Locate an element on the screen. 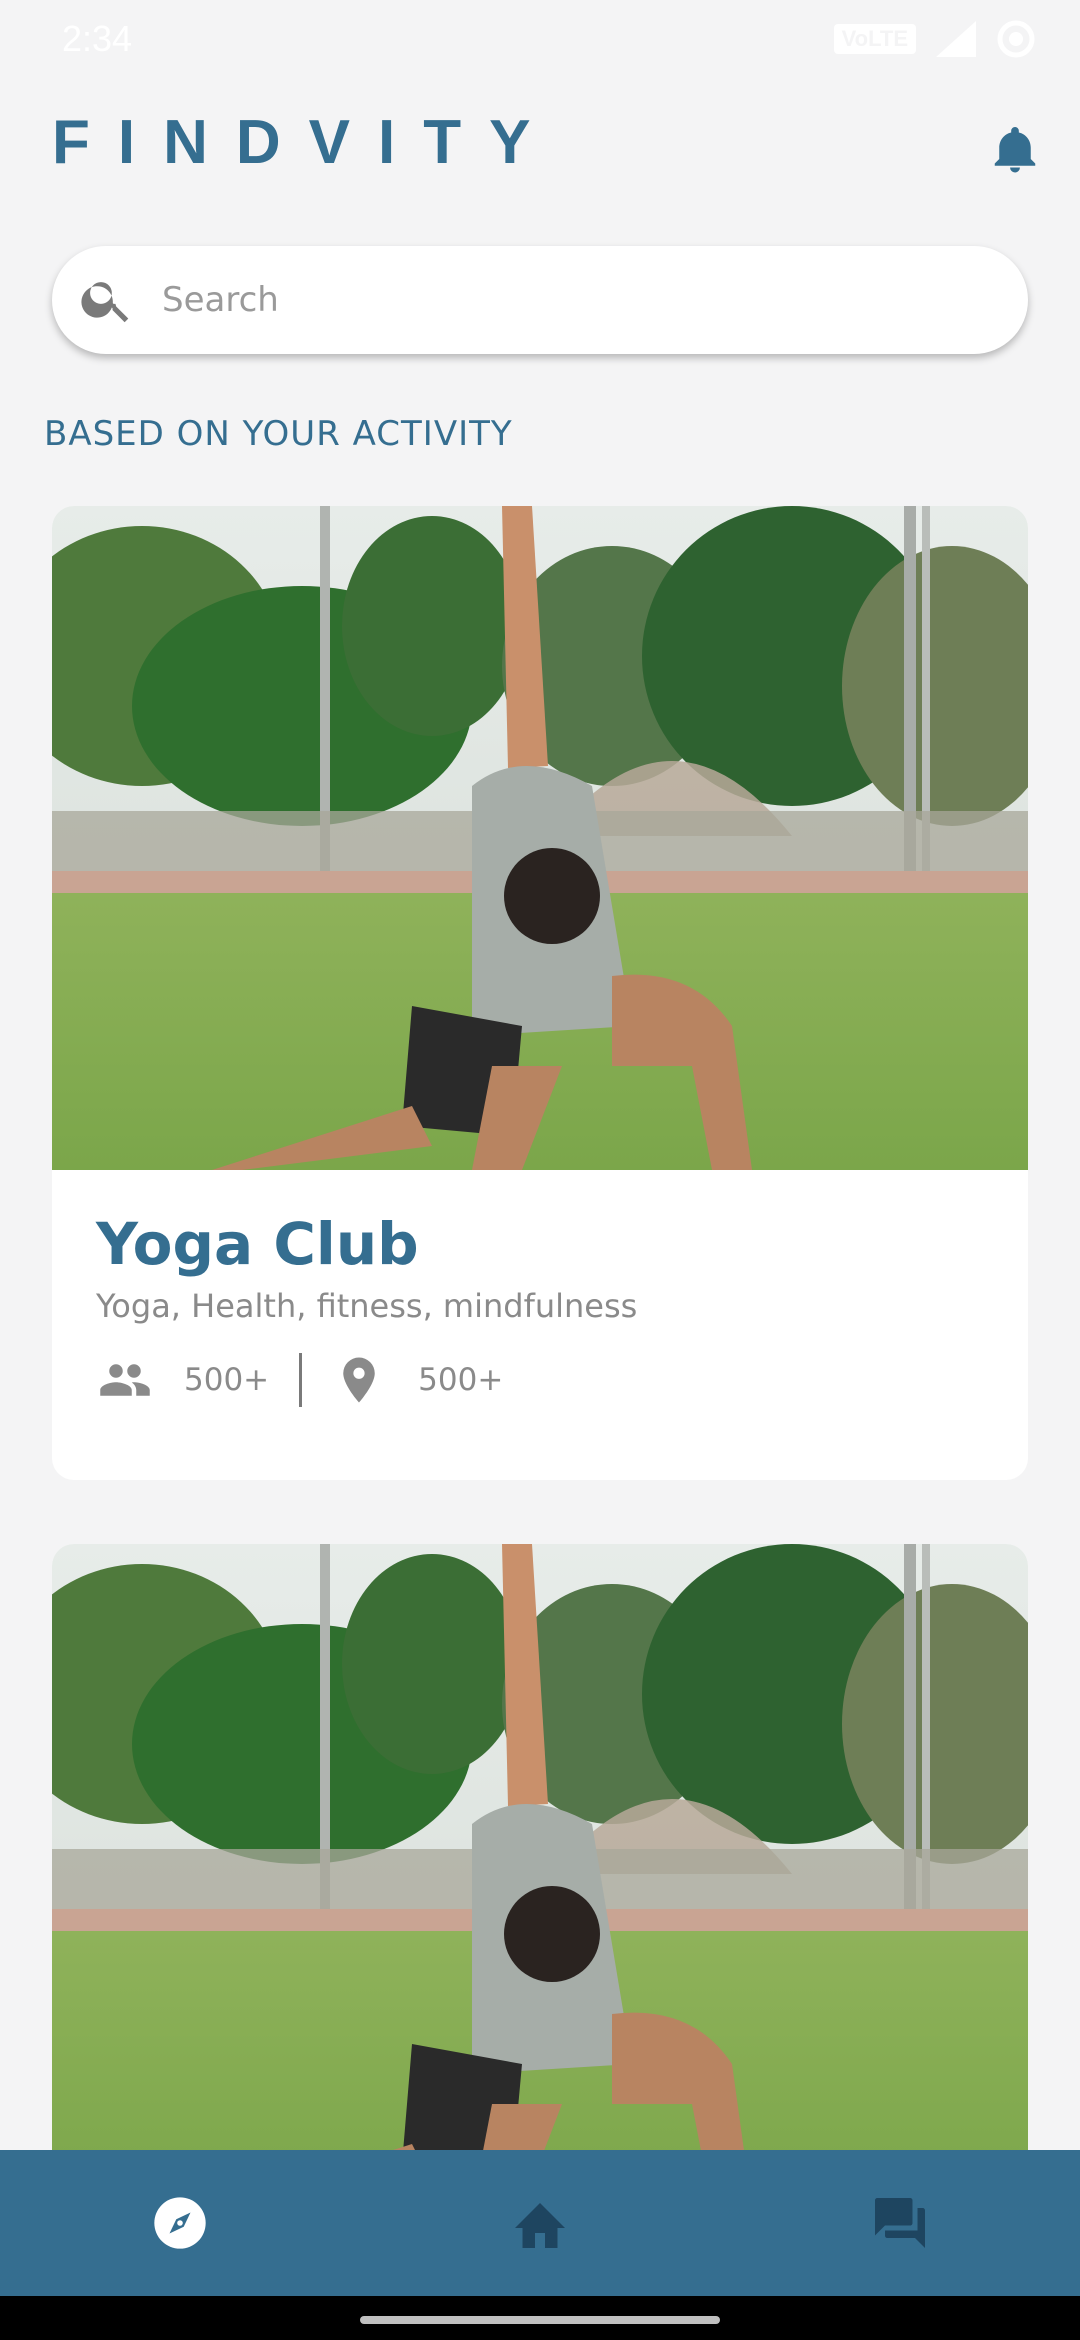  sync-icon is located at coordinates (1016, 39).